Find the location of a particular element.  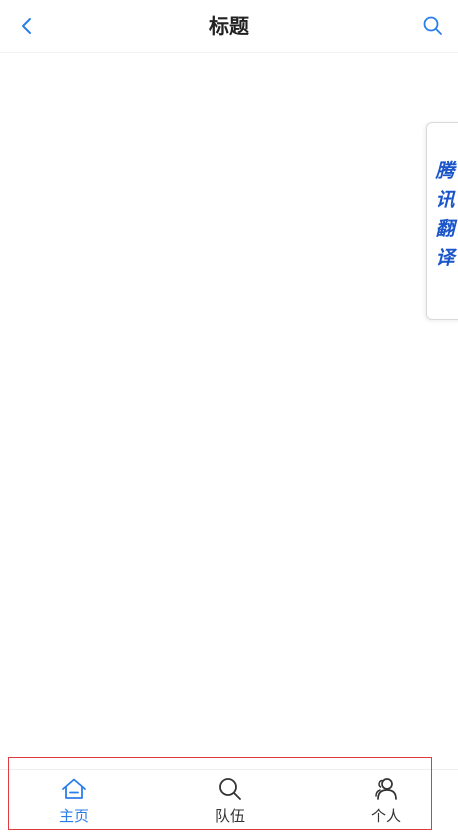

tab-profile-label: 个人 is located at coordinates (385, 816).